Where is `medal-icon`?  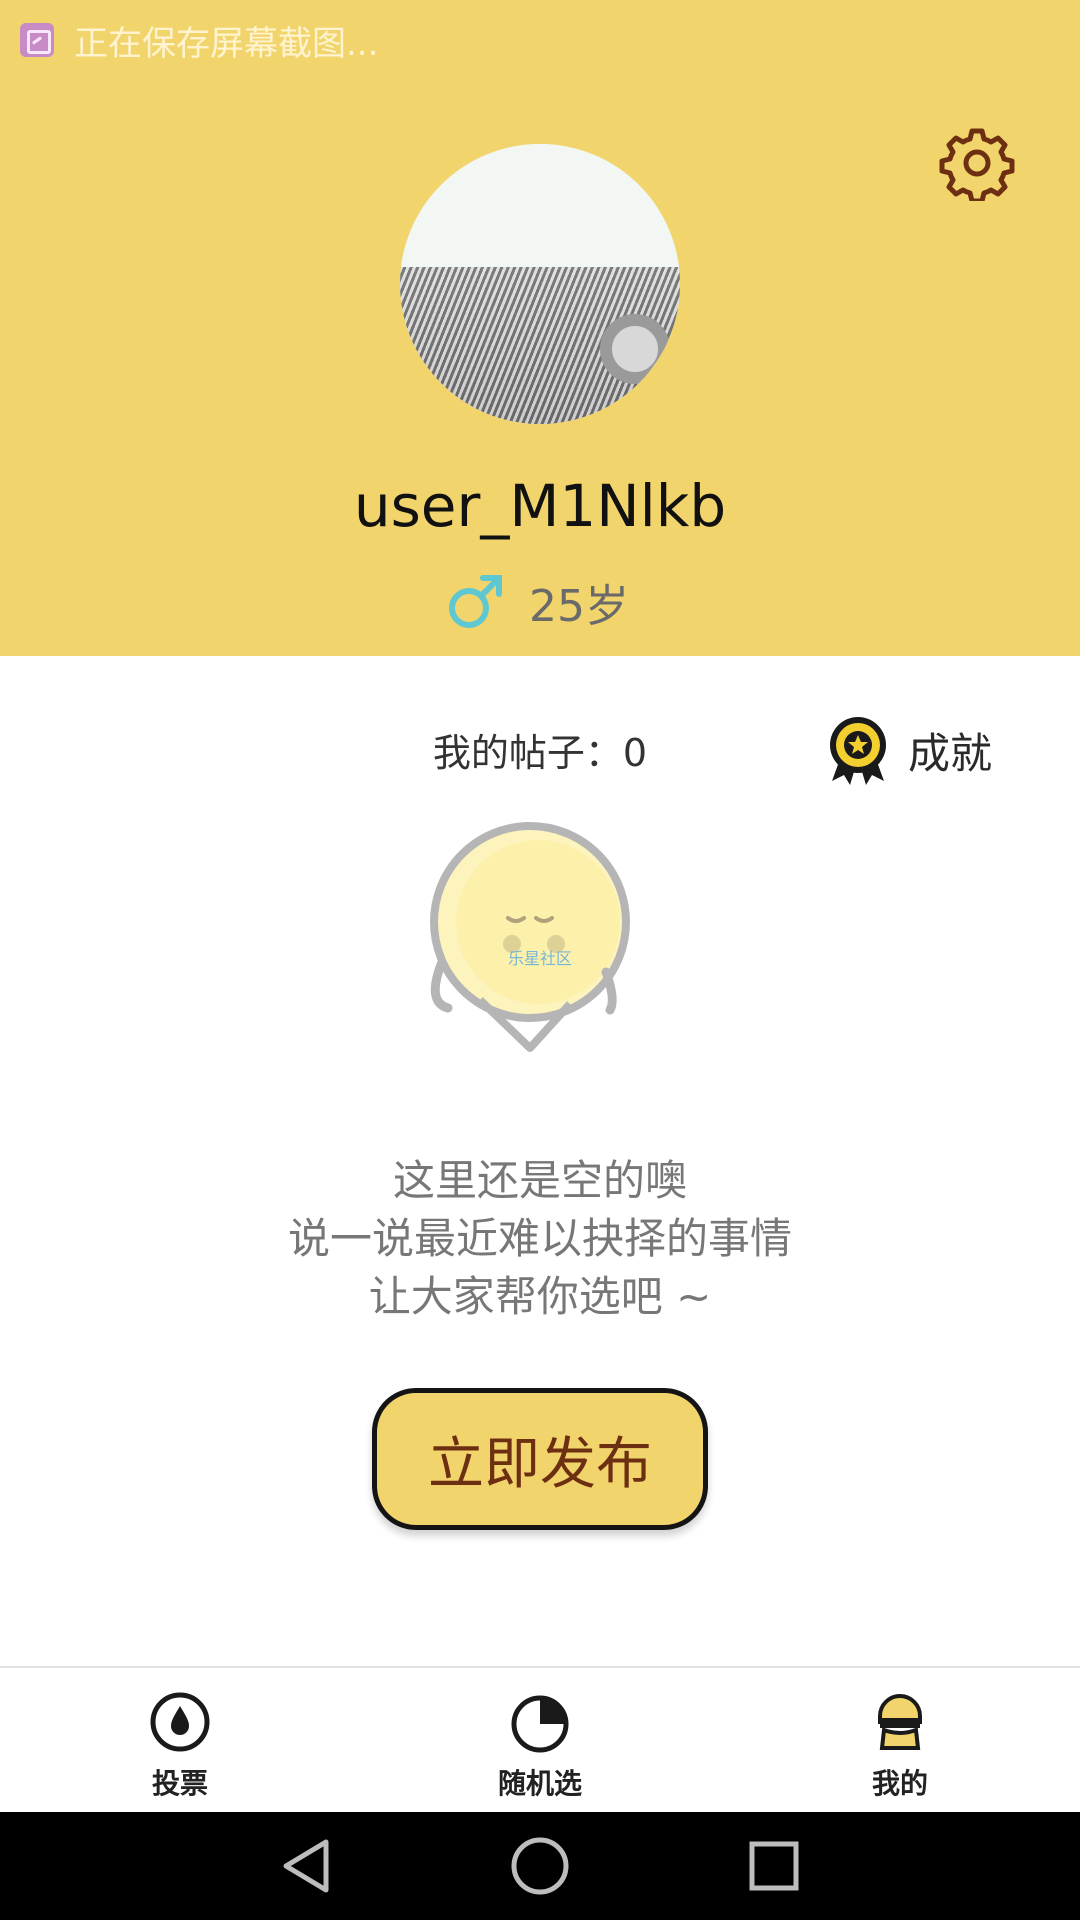
medal-icon is located at coordinates (858, 751).